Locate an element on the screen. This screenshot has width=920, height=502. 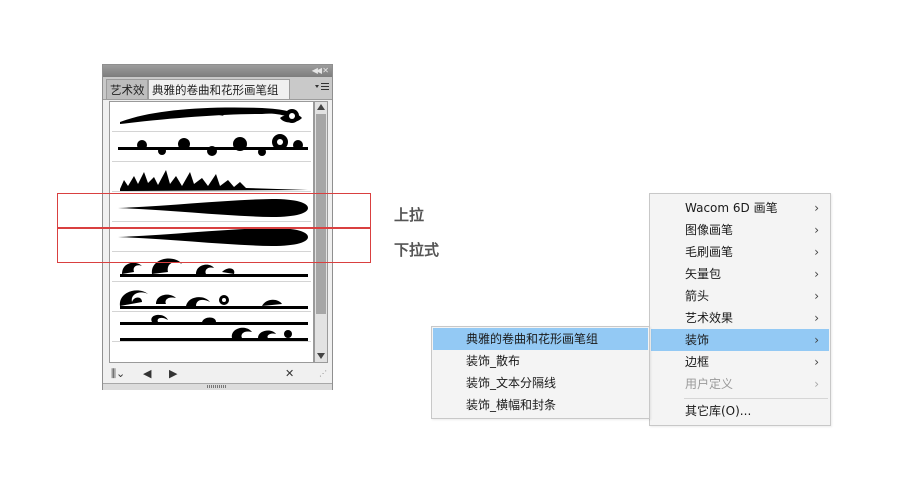
panel-title-bar: ◀◀ ✕ is located at coordinates (217, 71).